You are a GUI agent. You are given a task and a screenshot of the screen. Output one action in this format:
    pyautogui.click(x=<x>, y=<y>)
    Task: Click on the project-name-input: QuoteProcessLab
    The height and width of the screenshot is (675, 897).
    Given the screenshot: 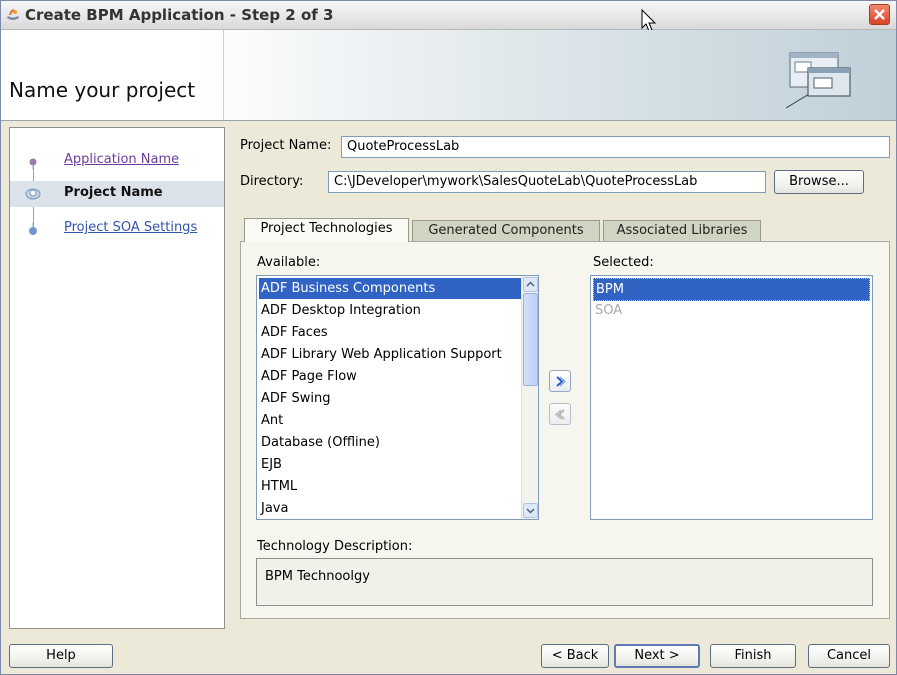 What is the action you would take?
    pyautogui.click(x=615, y=147)
    